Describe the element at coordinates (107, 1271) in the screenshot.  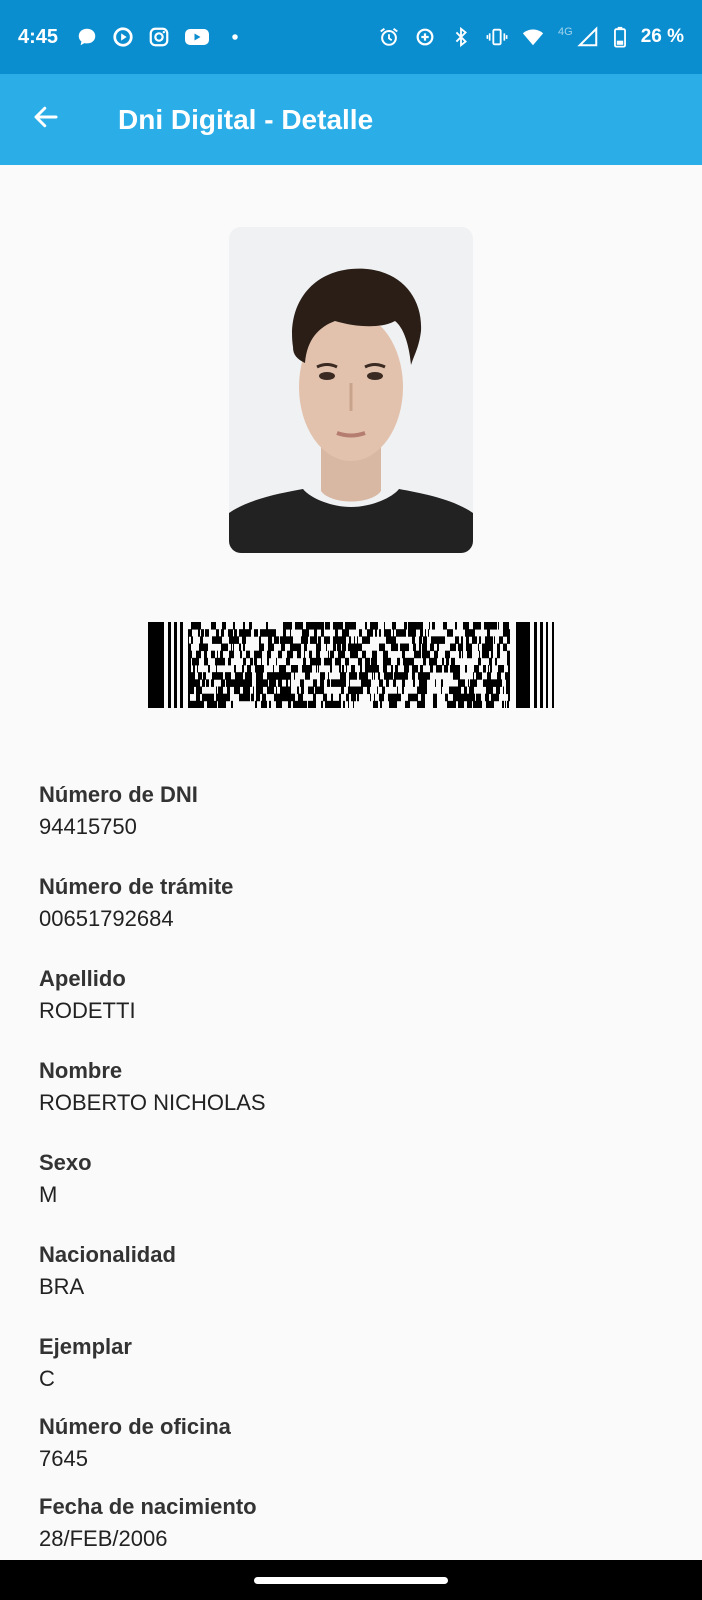
I see `field-nationality: Nacionalidad BRA` at that location.